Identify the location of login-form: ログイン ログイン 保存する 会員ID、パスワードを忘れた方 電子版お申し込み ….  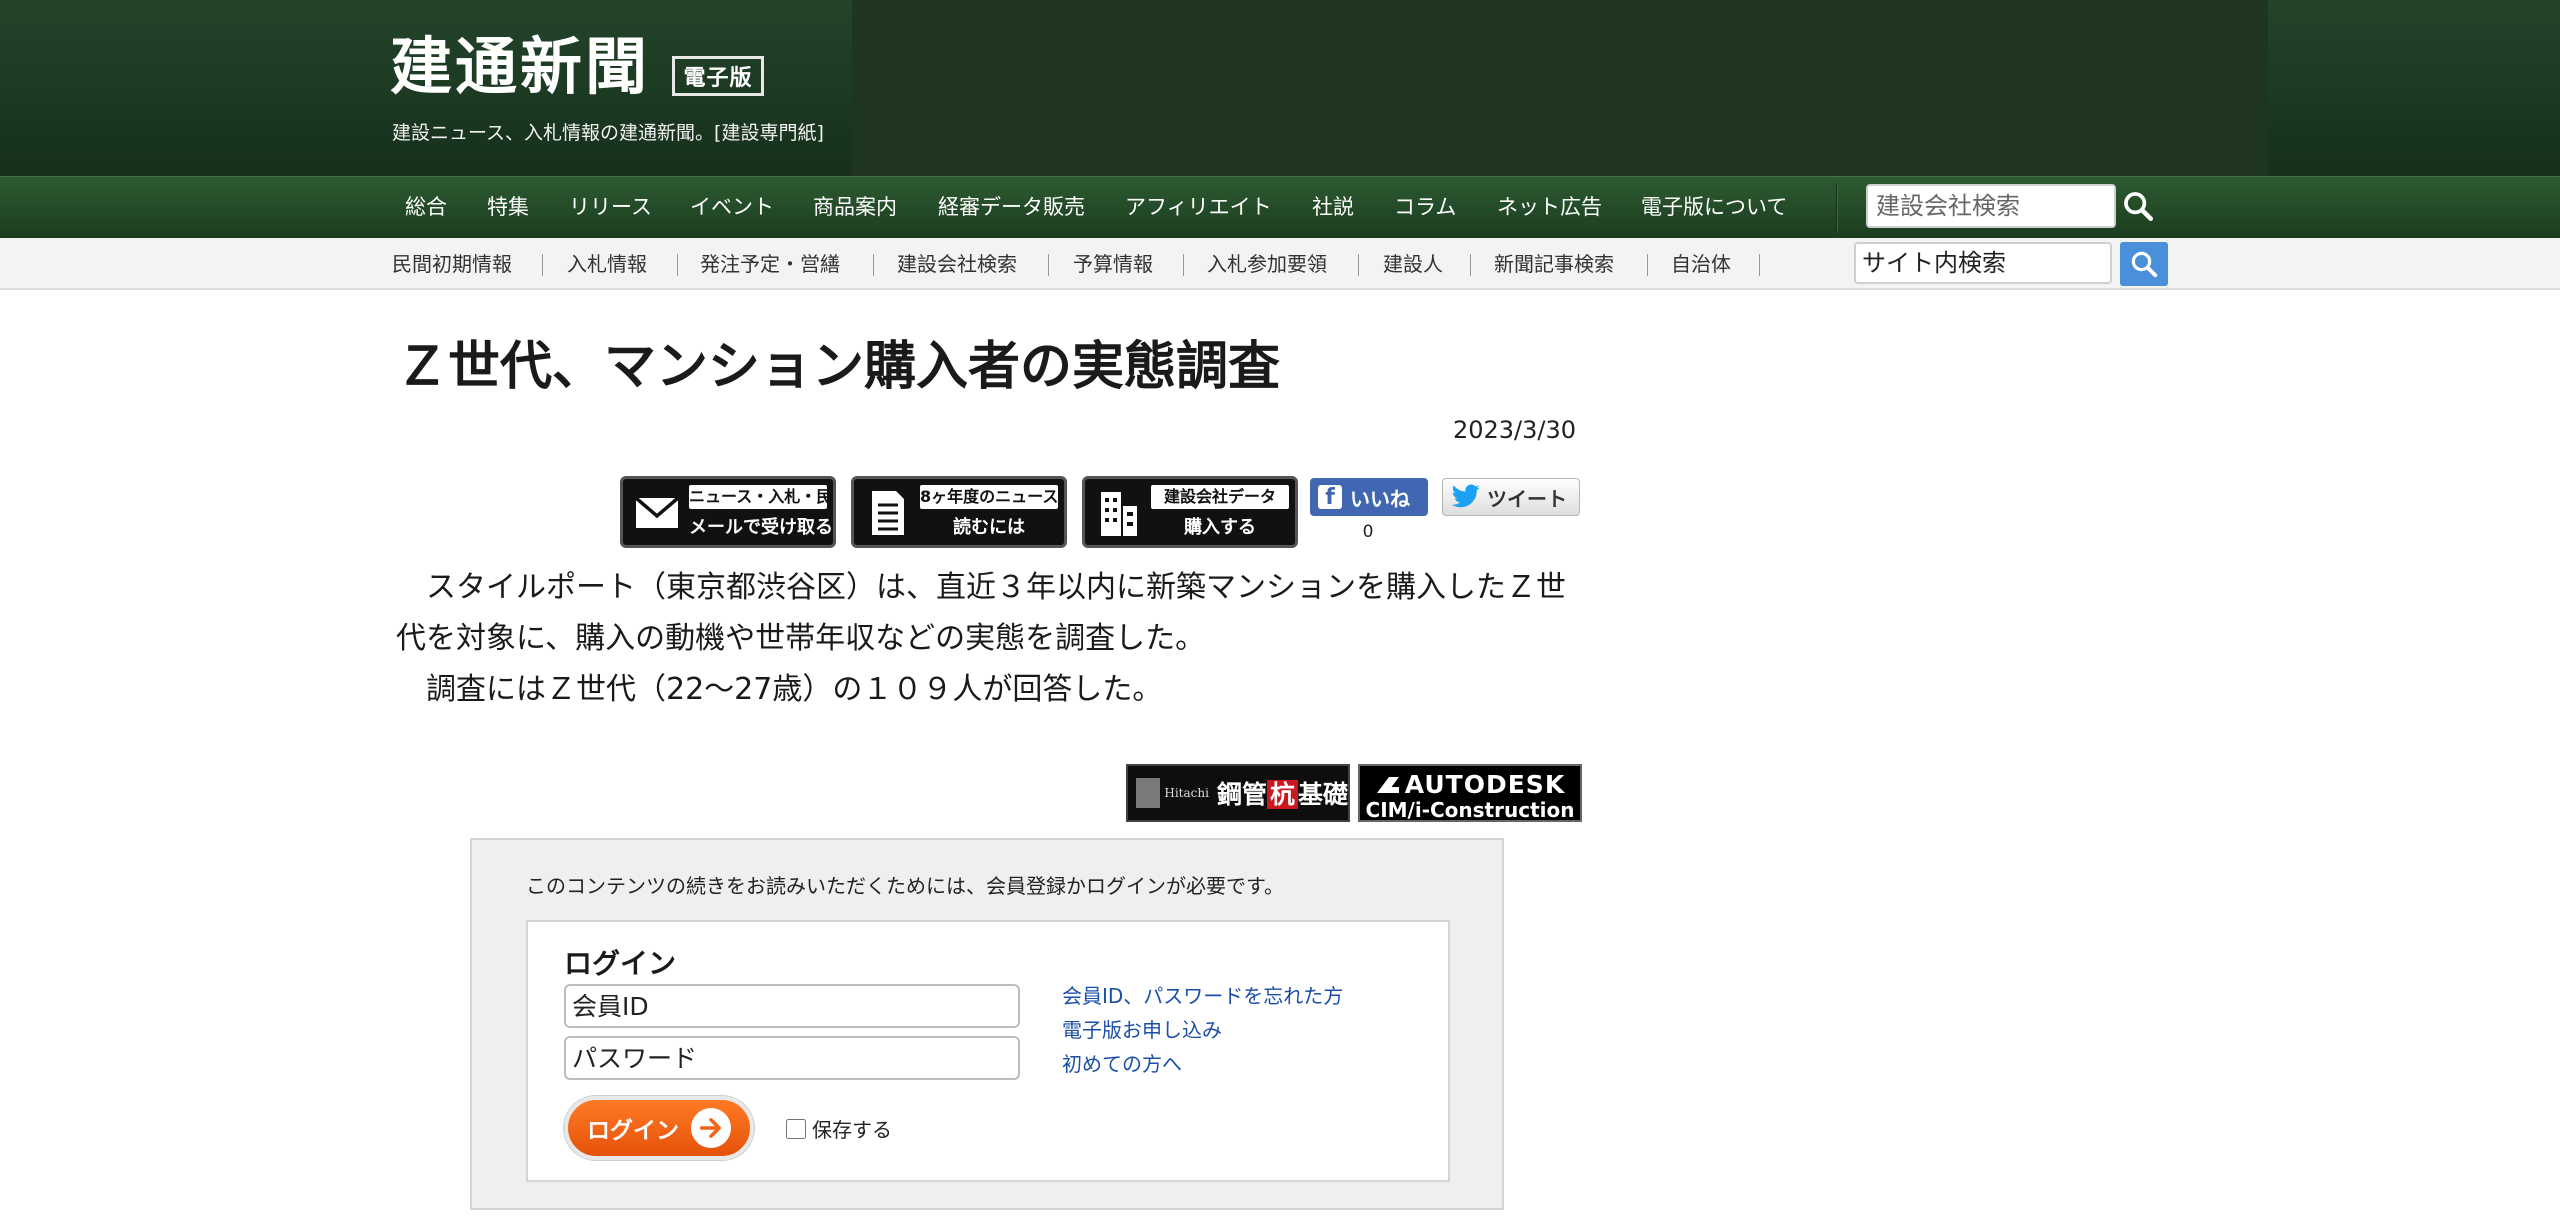
(988, 1051).